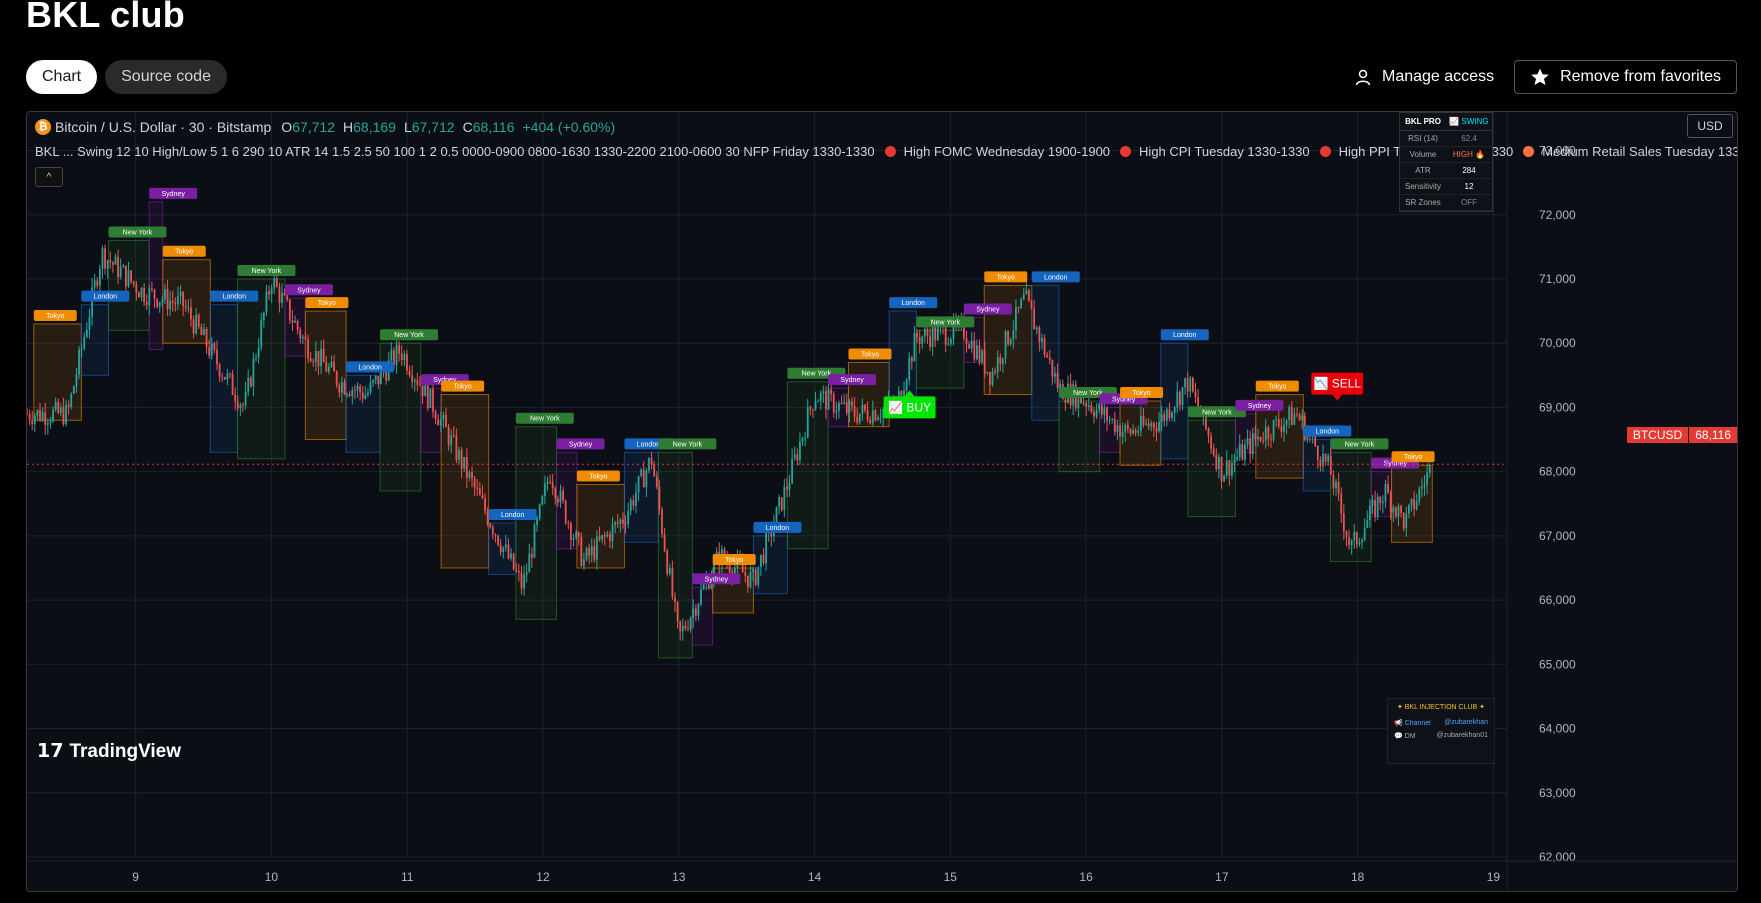  What do you see at coordinates (62, 77) in the screenshot?
I see `tab-chart: Chart` at bounding box center [62, 77].